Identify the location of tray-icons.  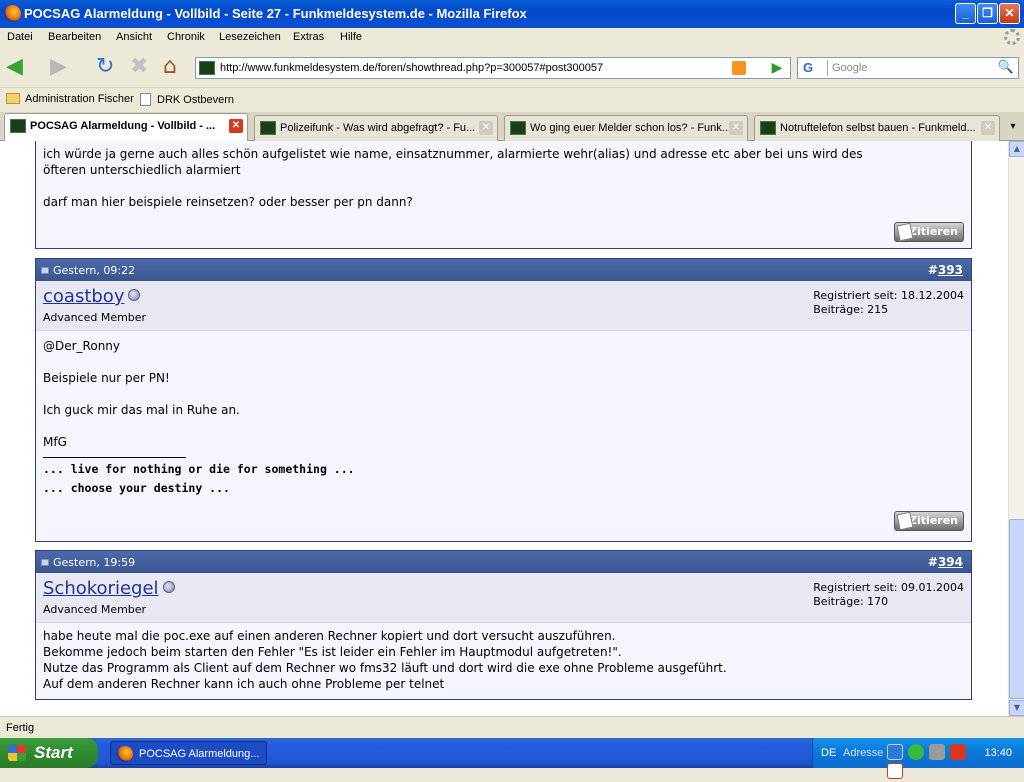
(932, 761).